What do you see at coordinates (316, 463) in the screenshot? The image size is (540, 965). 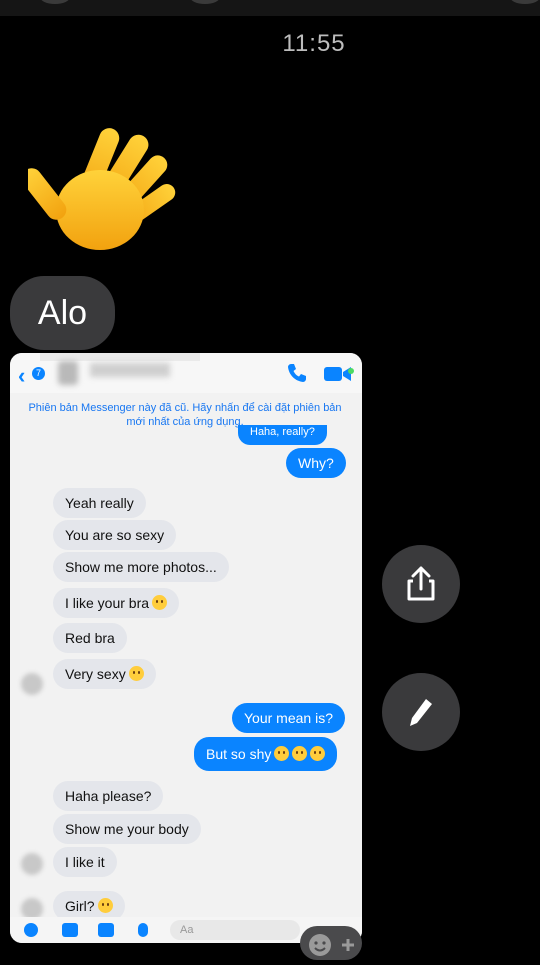 I see `outgoing-message: Why?` at bounding box center [316, 463].